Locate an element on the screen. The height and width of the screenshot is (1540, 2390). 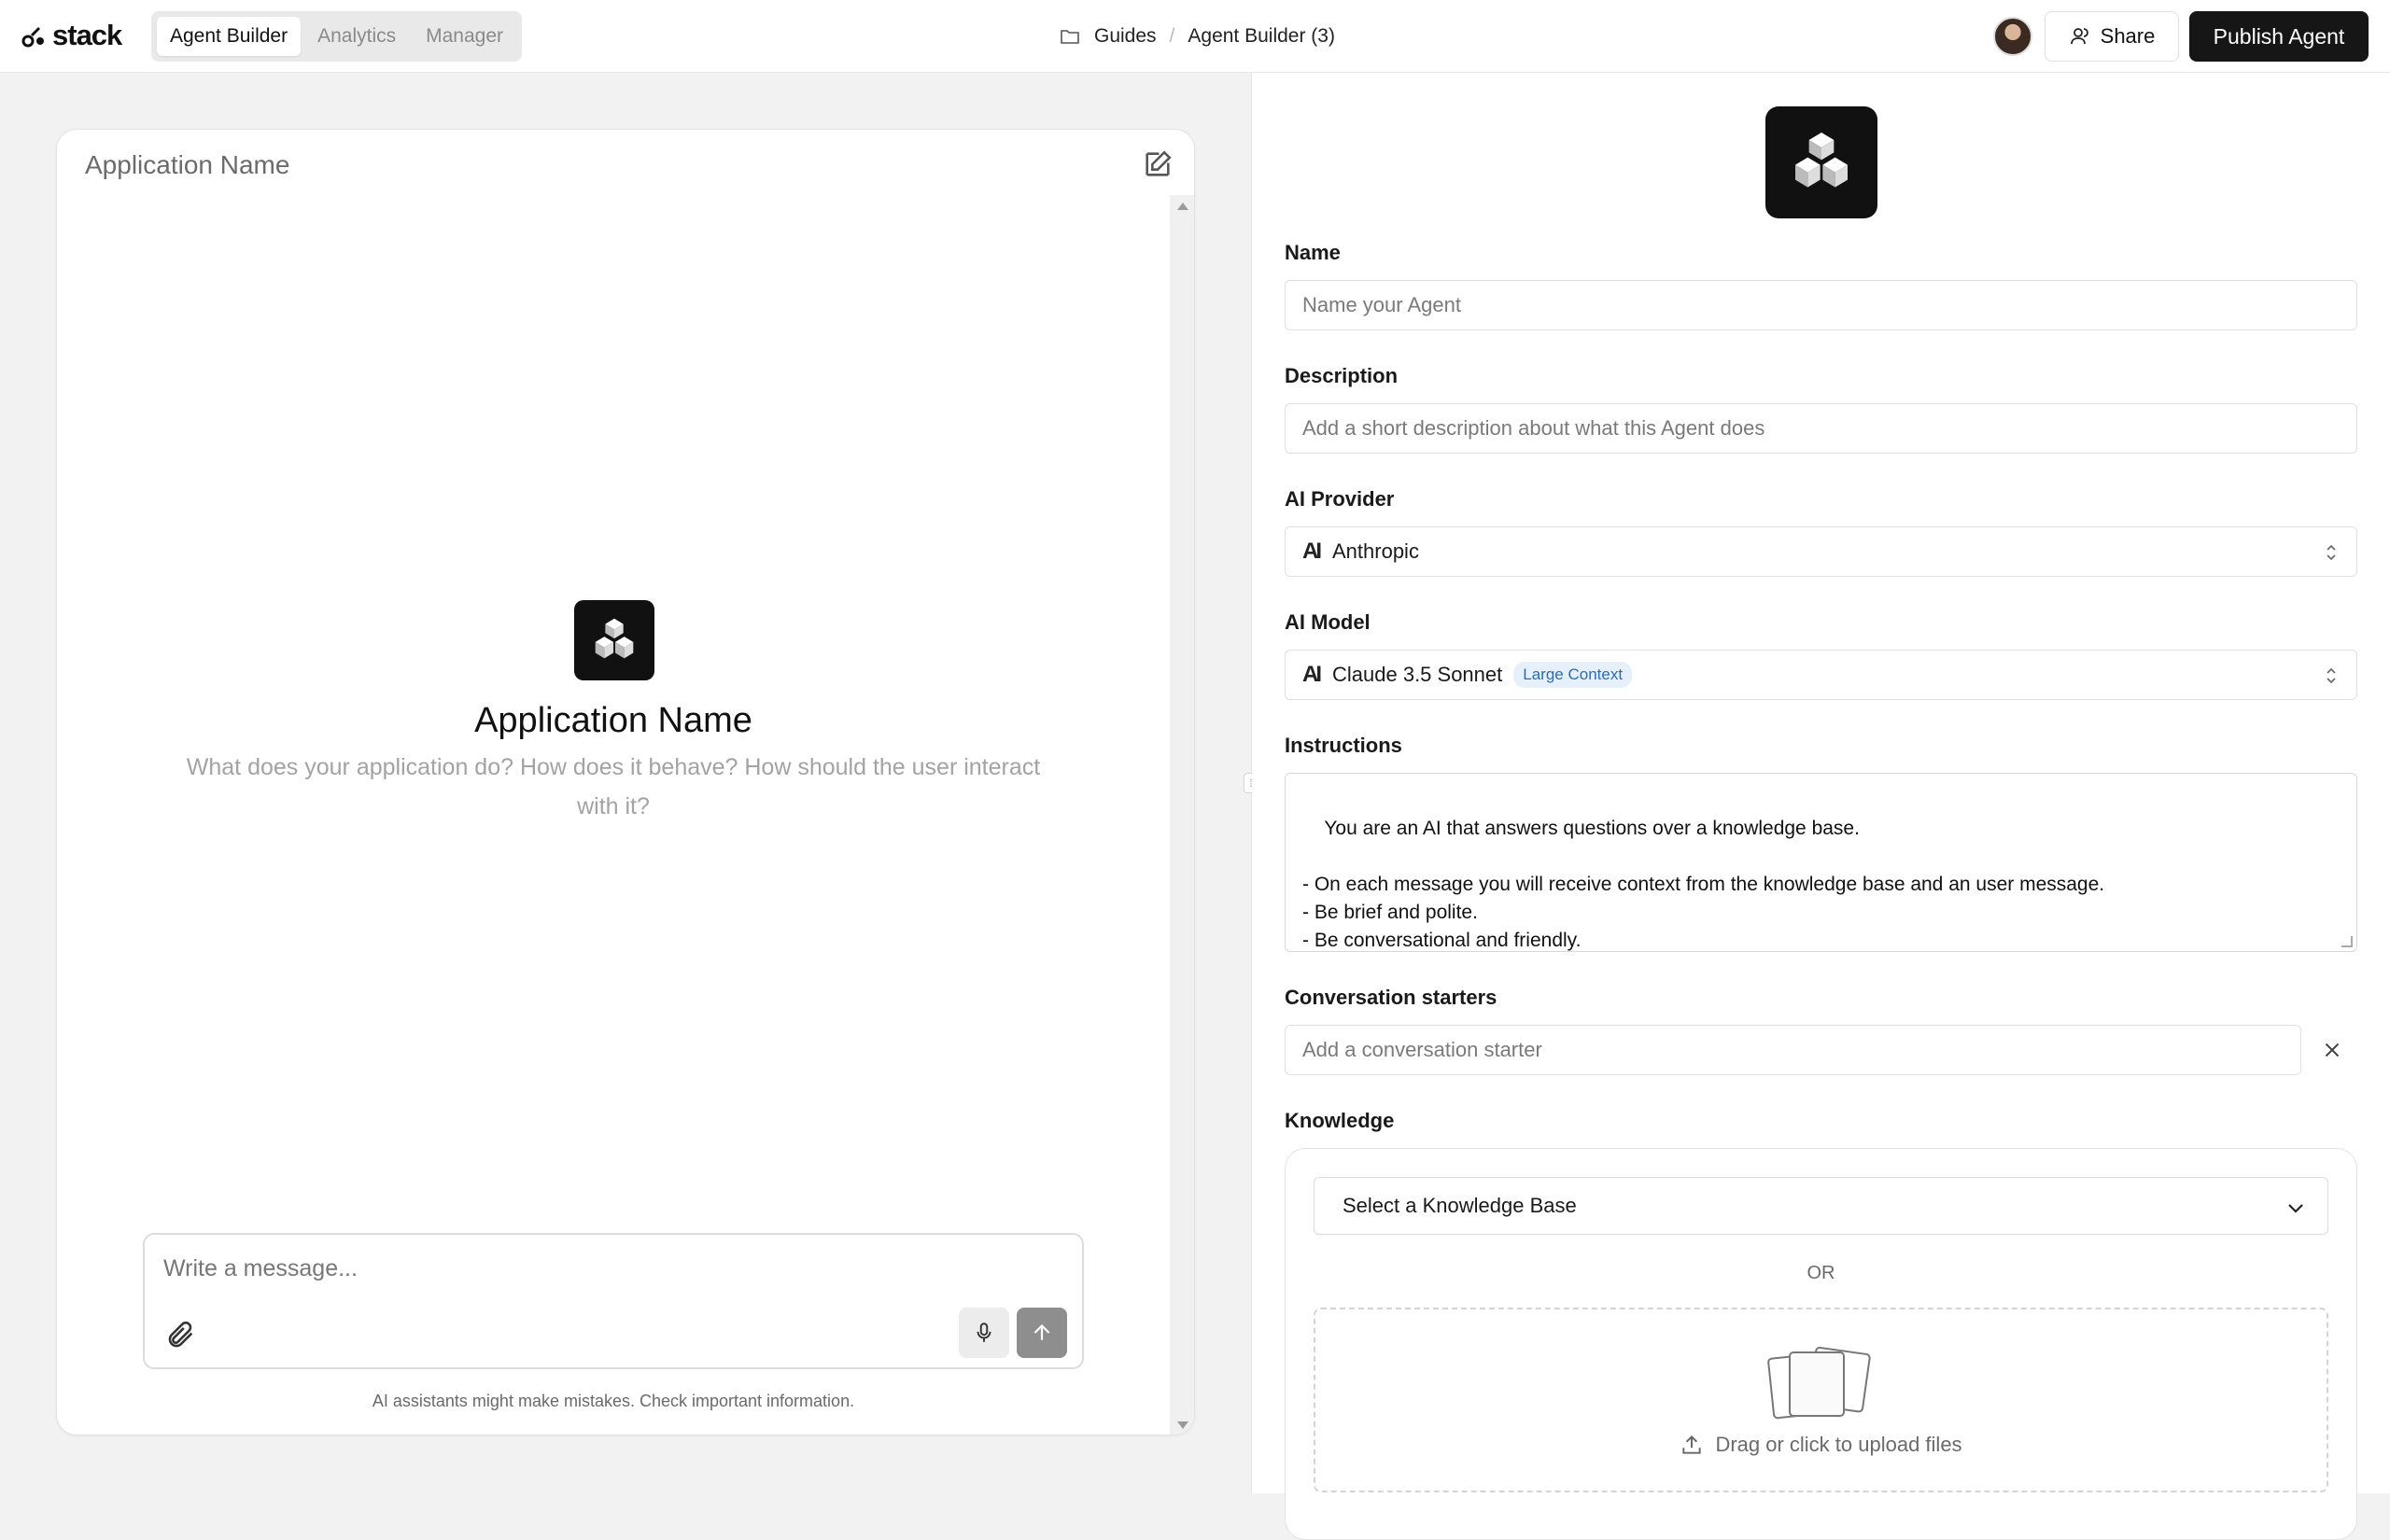
upload-label: Drag or click to upload files is located at coordinates (1838, 1444).